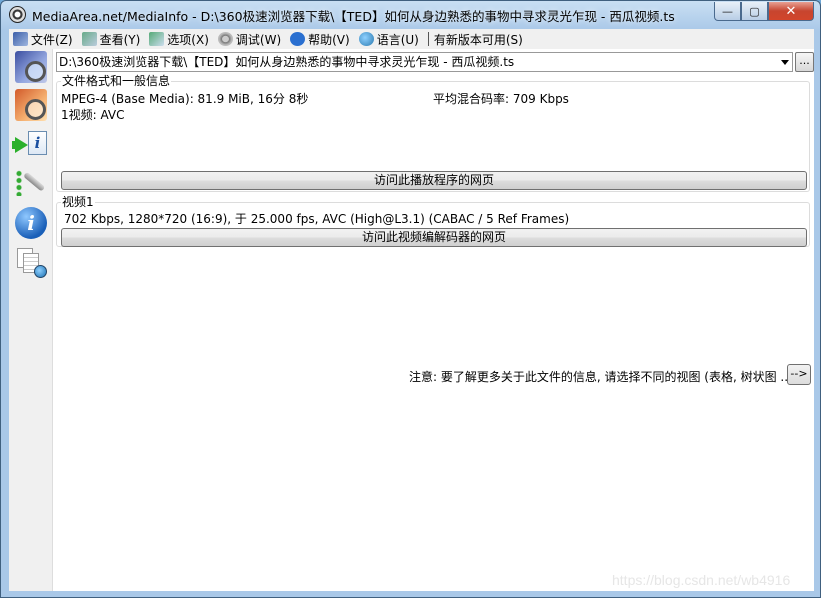 The image size is (821, 598). I want to click on menu-view: 查看(Y), so click(111, 39).